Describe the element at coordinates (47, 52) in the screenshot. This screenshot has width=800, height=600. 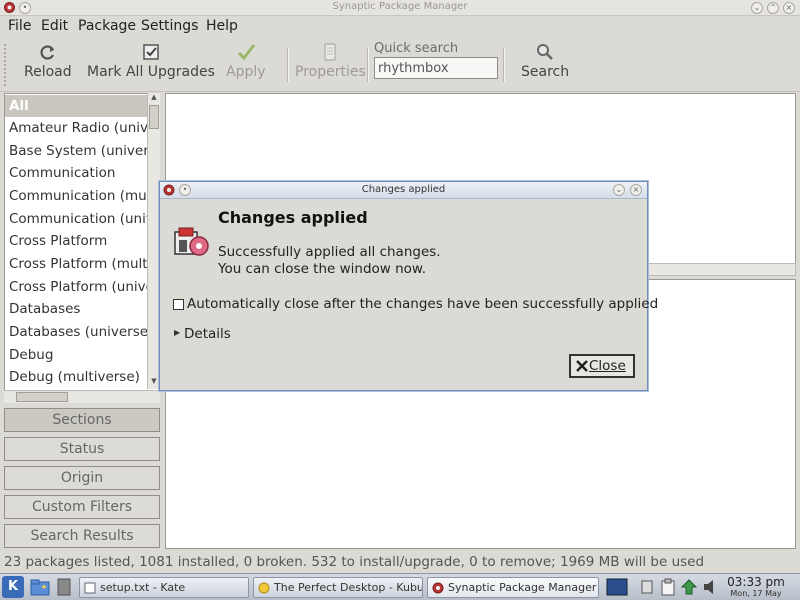
I see `reload-icon` at that location.